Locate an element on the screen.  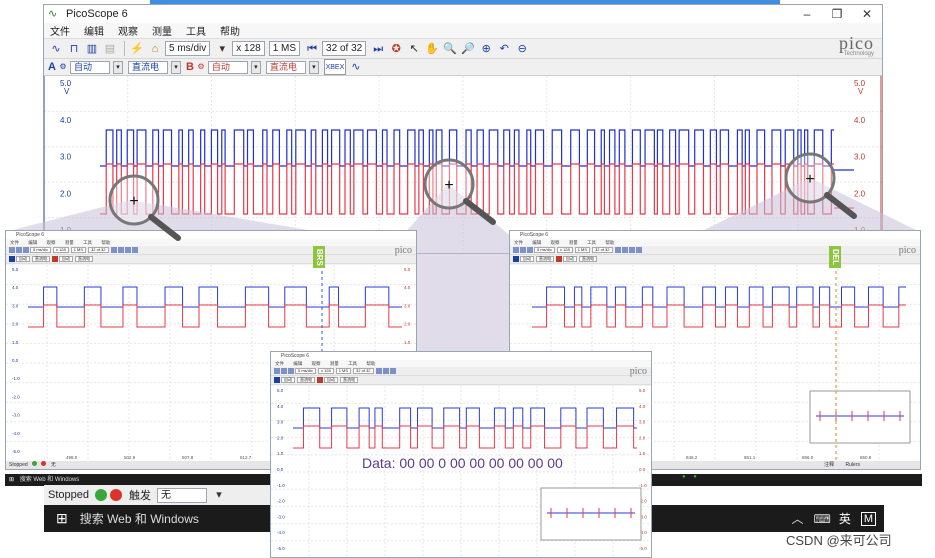
magnifier-overlay: + + + is located at coordinates (482, 196).